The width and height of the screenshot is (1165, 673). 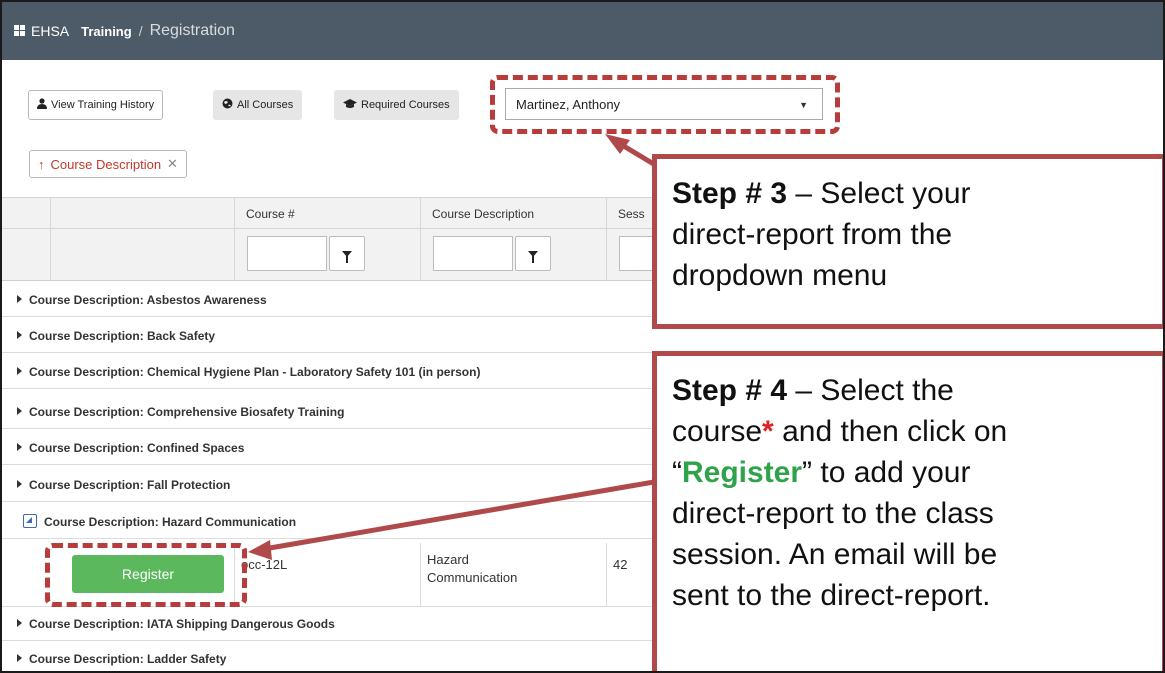 I want to click on callout-text: sent to the direct-report., so click(x=831, y=595).